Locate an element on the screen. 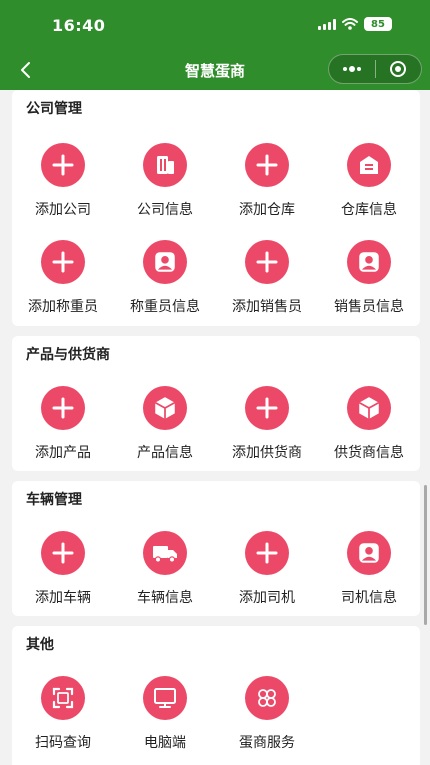 The image size is (430, 765). status-bar: 16:40 85 is located at coordinates (215, 25).